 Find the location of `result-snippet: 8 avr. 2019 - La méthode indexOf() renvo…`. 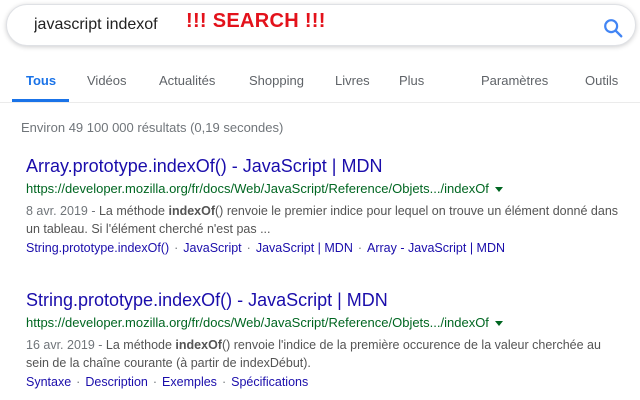

result-snippet: 8 avr. 2019 - La méthode indexOf() renvo… is located at coordinates (322, 220).